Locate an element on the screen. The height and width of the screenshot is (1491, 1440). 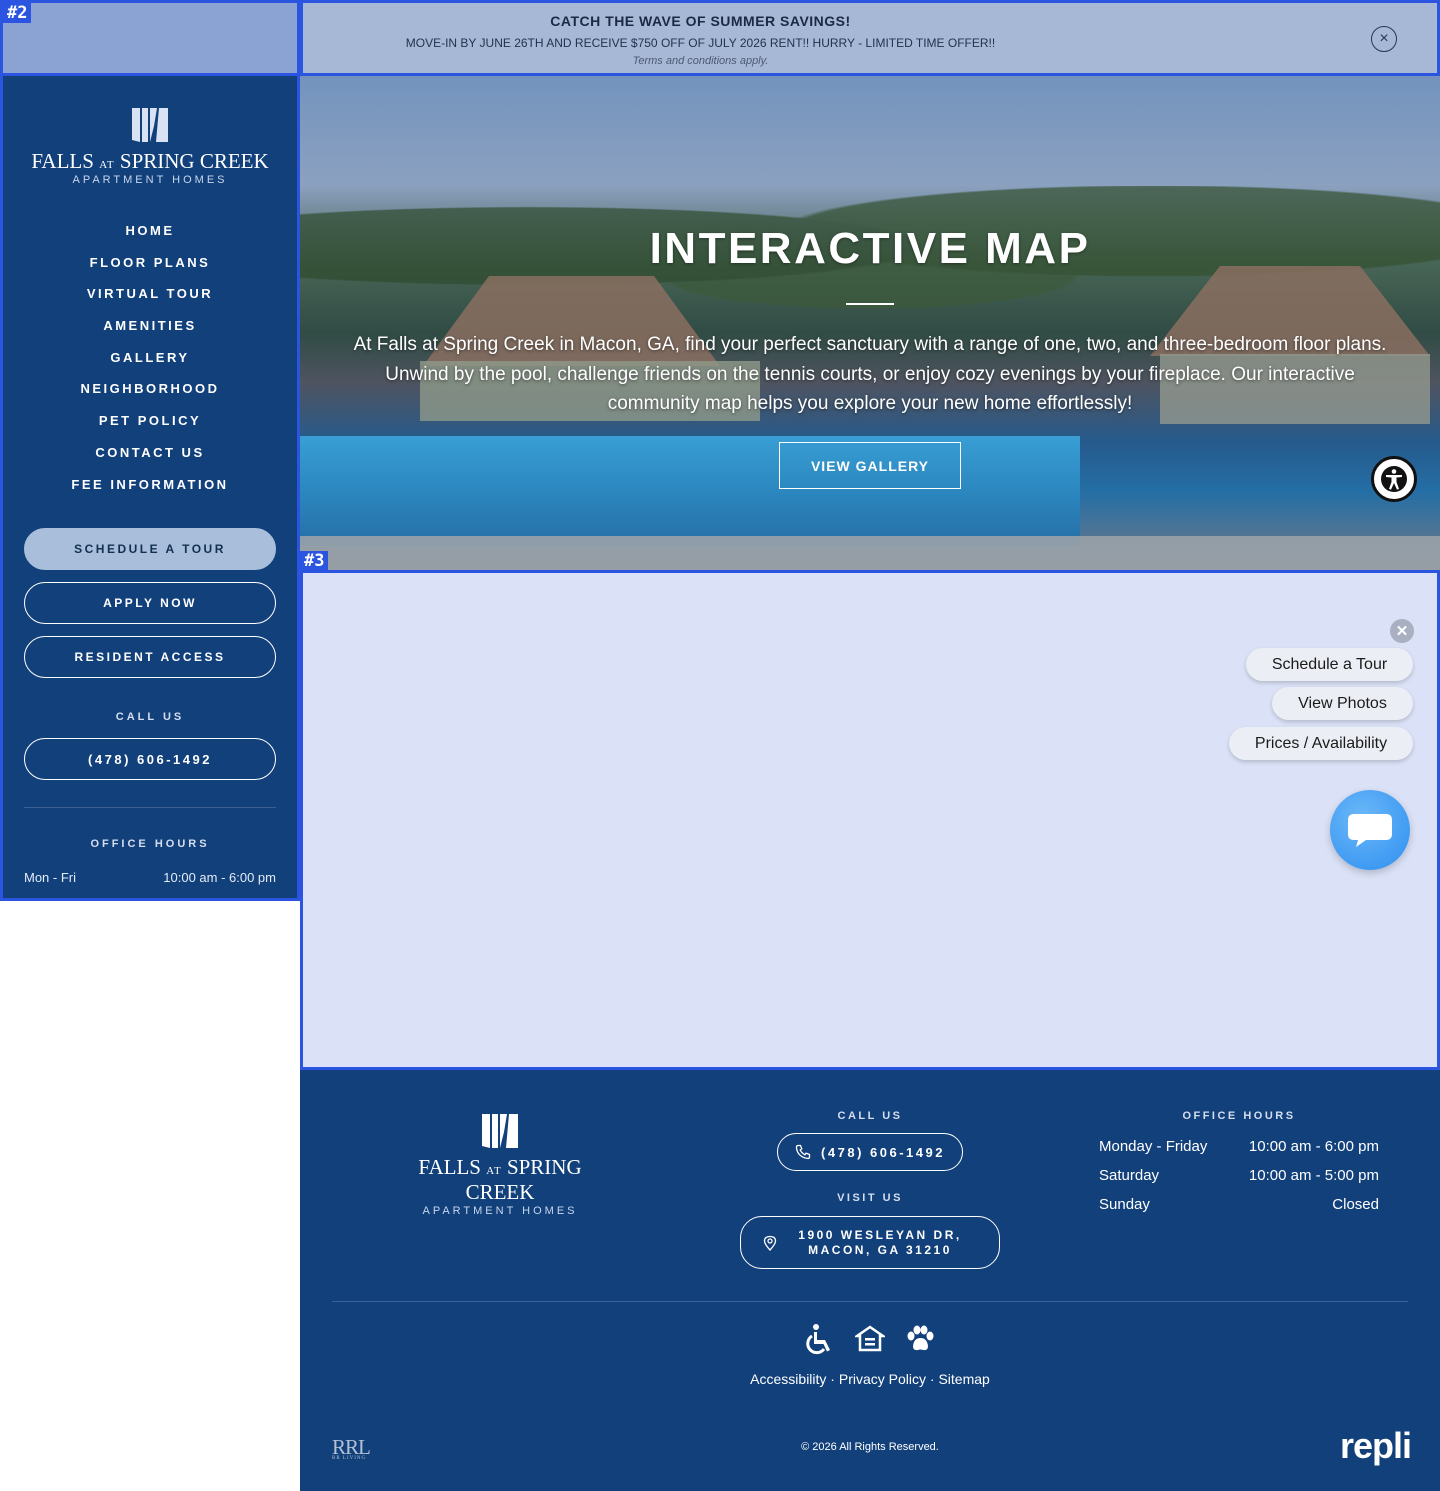
accessibility-widget-button is located at coordinates (1394, 479).